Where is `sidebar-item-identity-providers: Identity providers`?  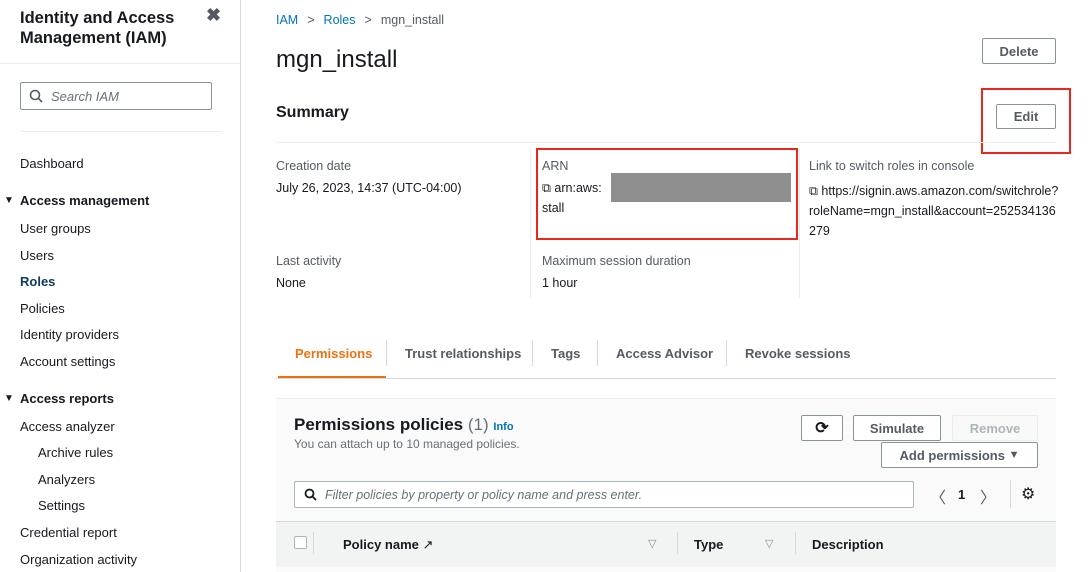
sidebar-item-identity-providers: Identity providers is located at coordinates (69, 334).